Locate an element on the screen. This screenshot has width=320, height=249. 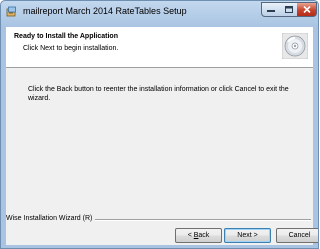
cancel-button: Cancel is located at coordinates (297, 235).